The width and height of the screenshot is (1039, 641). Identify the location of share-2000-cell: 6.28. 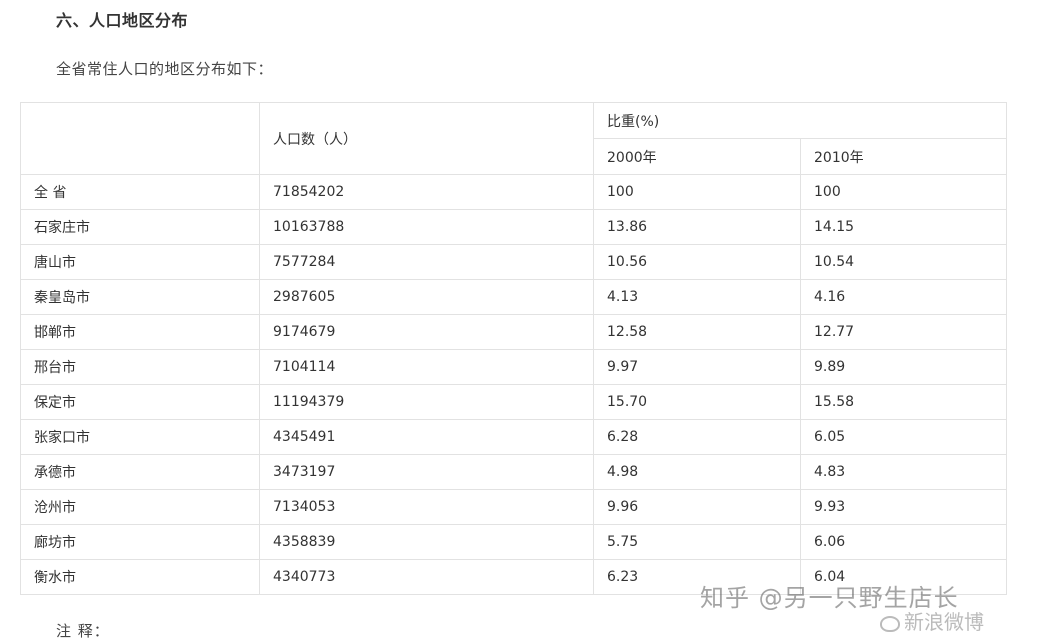
(697, 437).